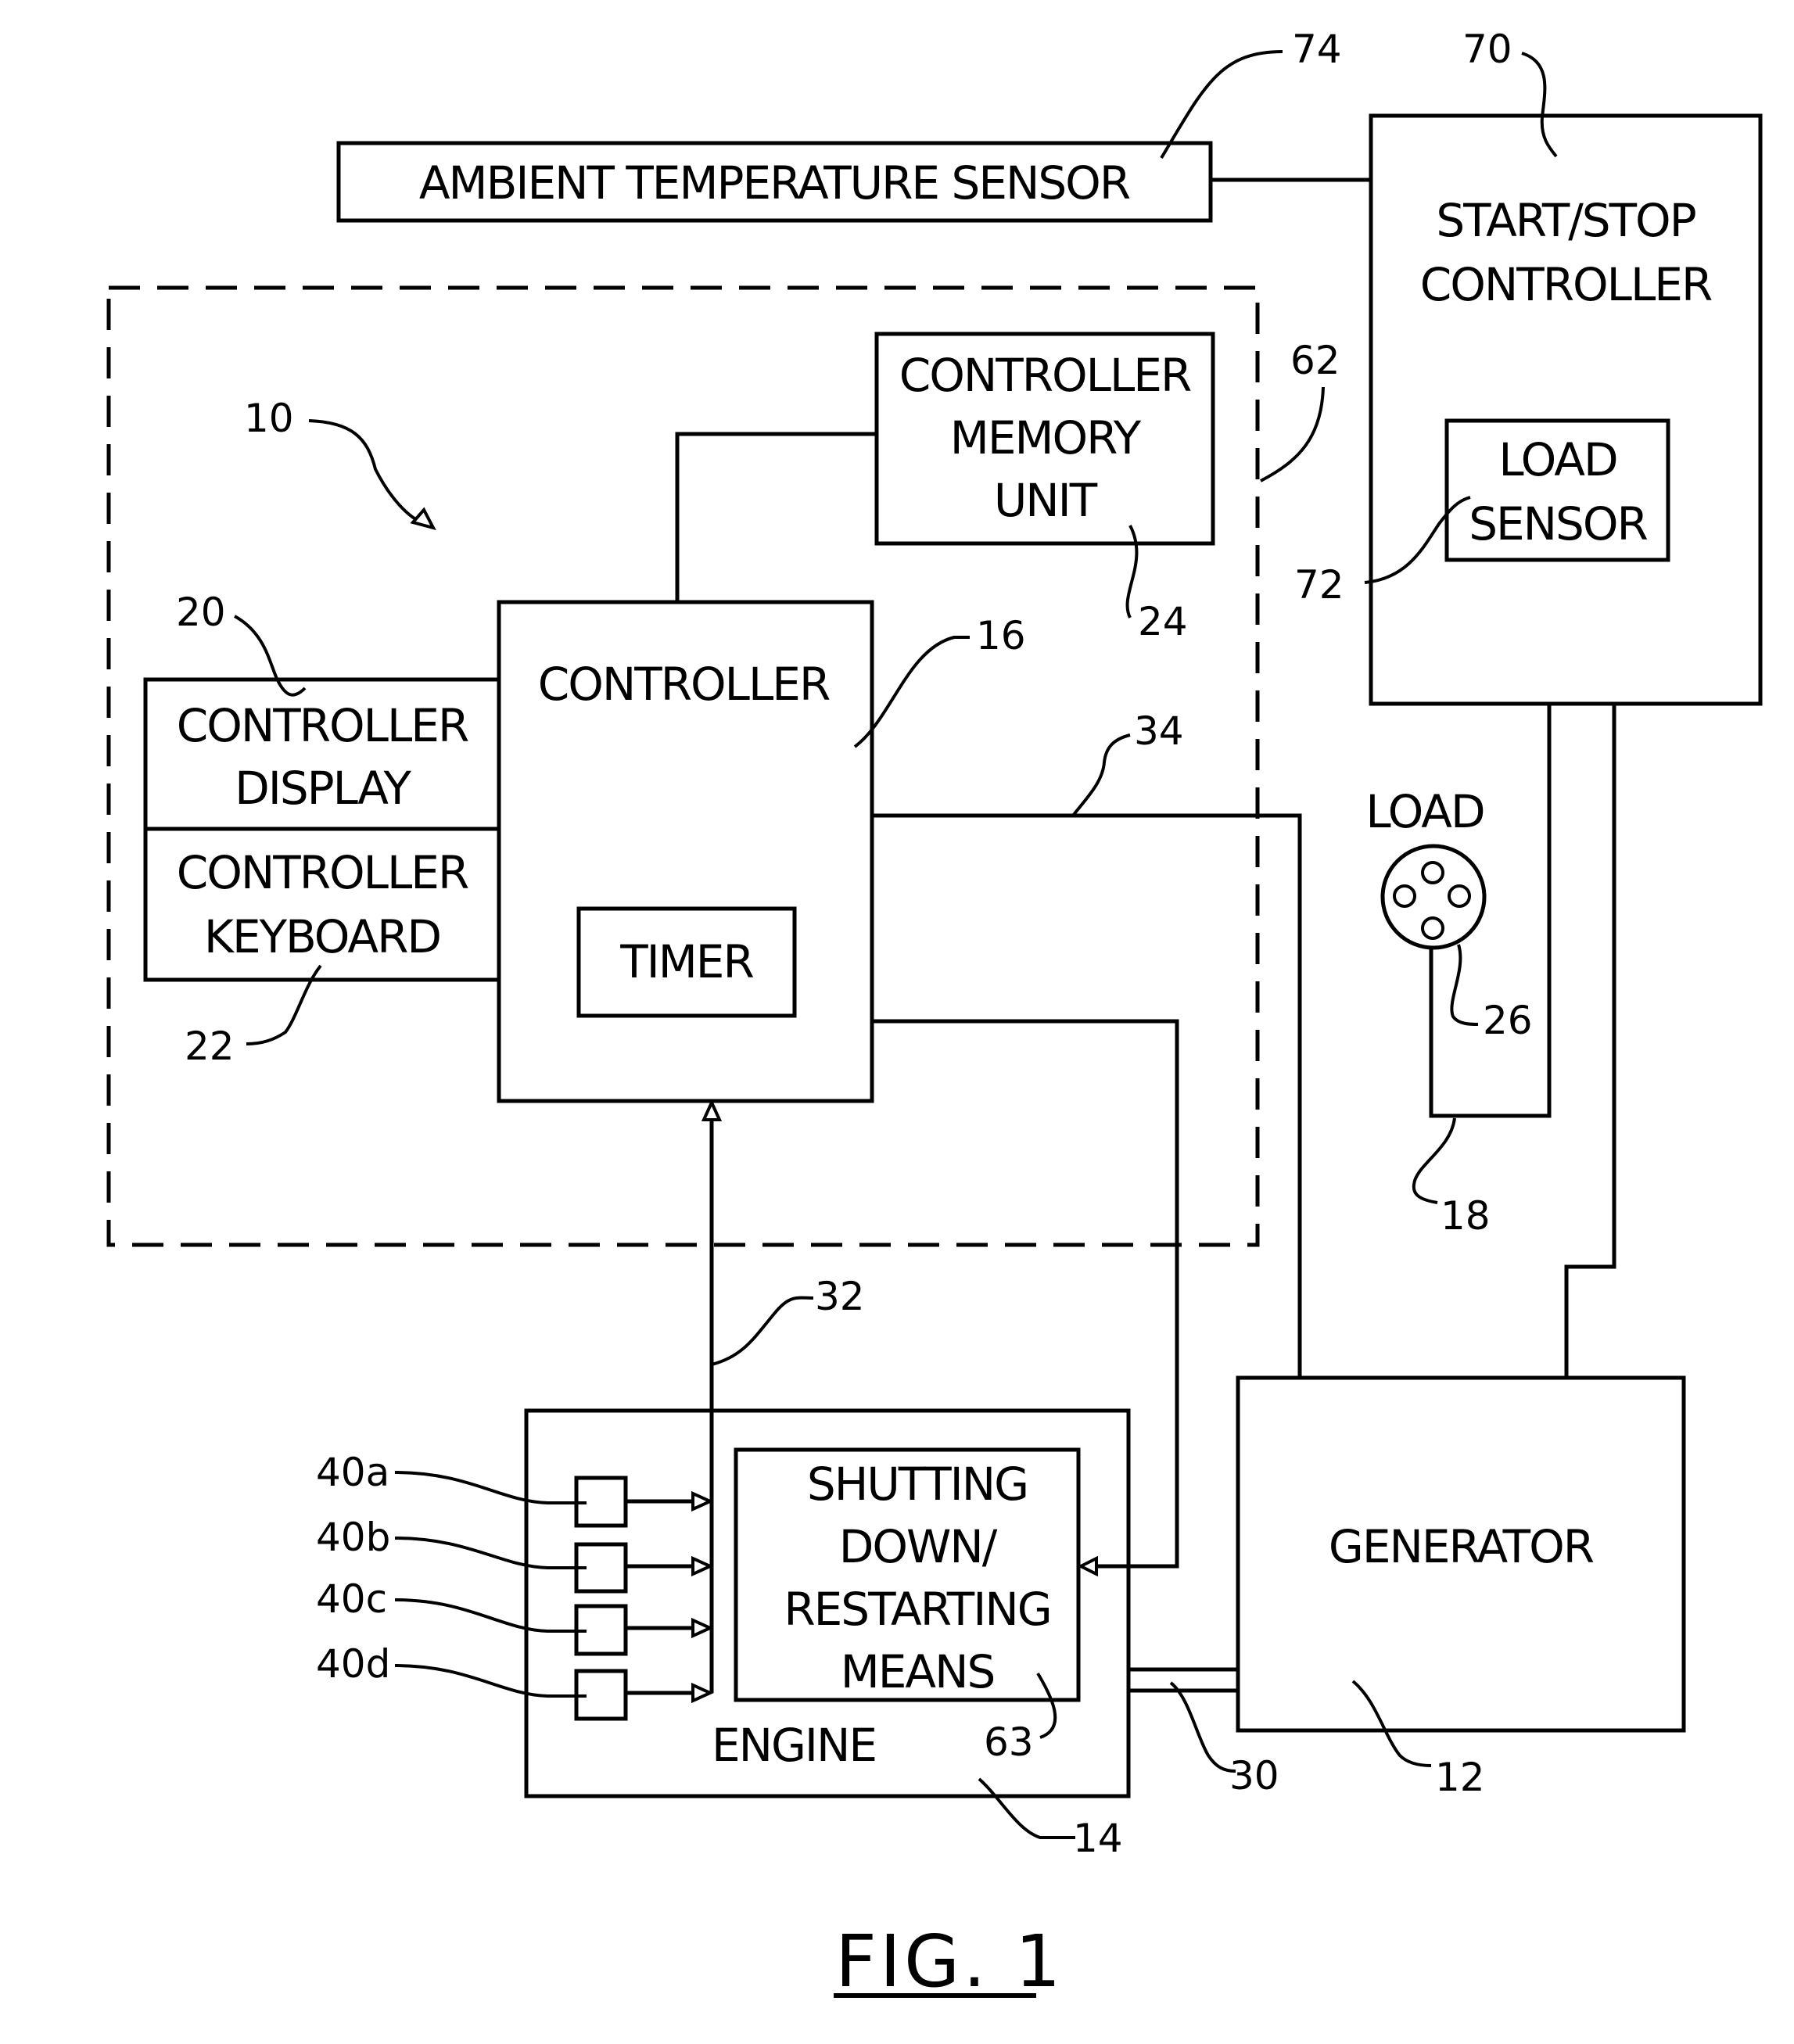 The width and height of the screenshot is (1794, 2044). Describe the element at coordinates (1088, 1566) in the screenshot. I see `arrow-to-shutdown-icon` at that location.